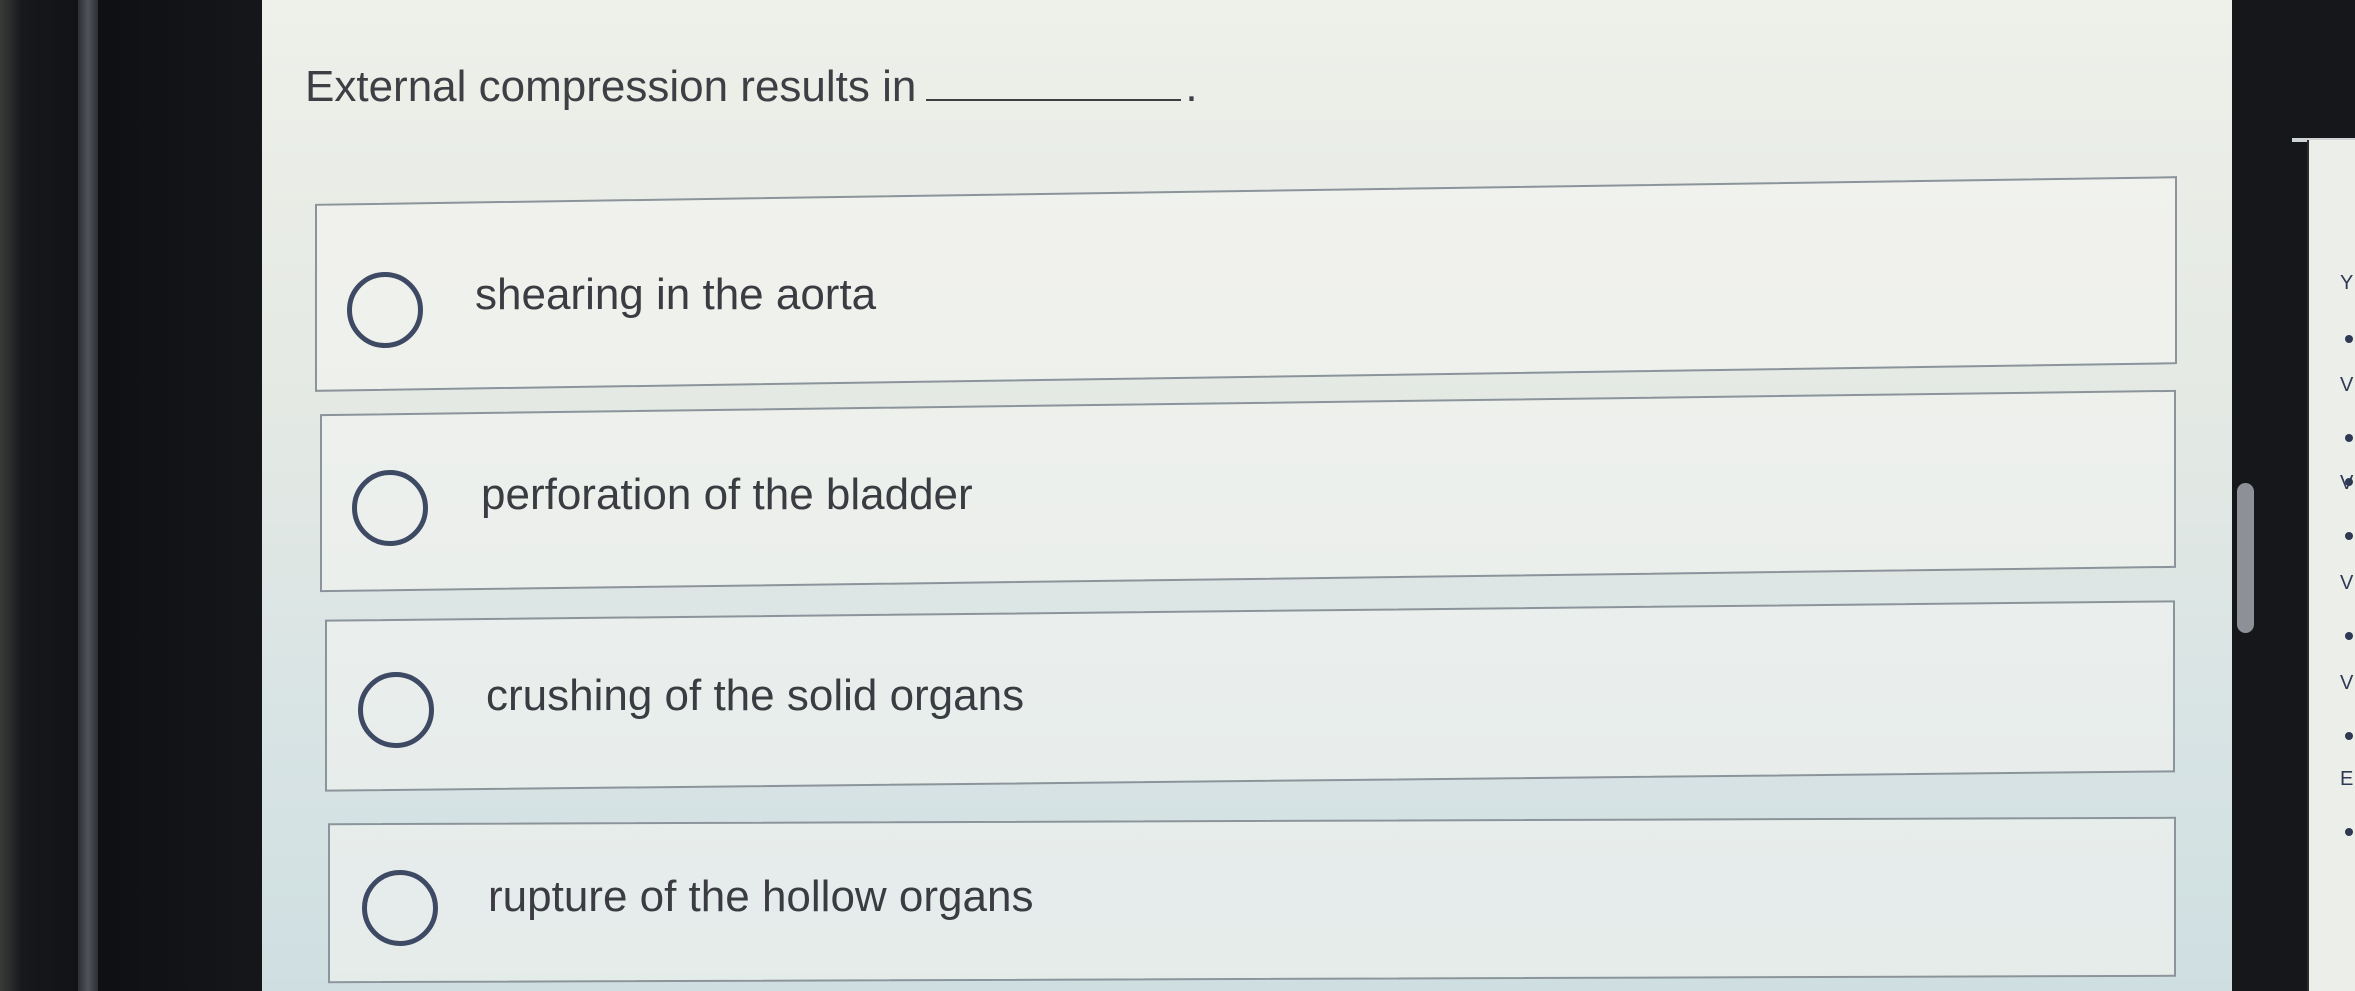  I want to click on side-panel-mark-6: E, so click(2347, 779).